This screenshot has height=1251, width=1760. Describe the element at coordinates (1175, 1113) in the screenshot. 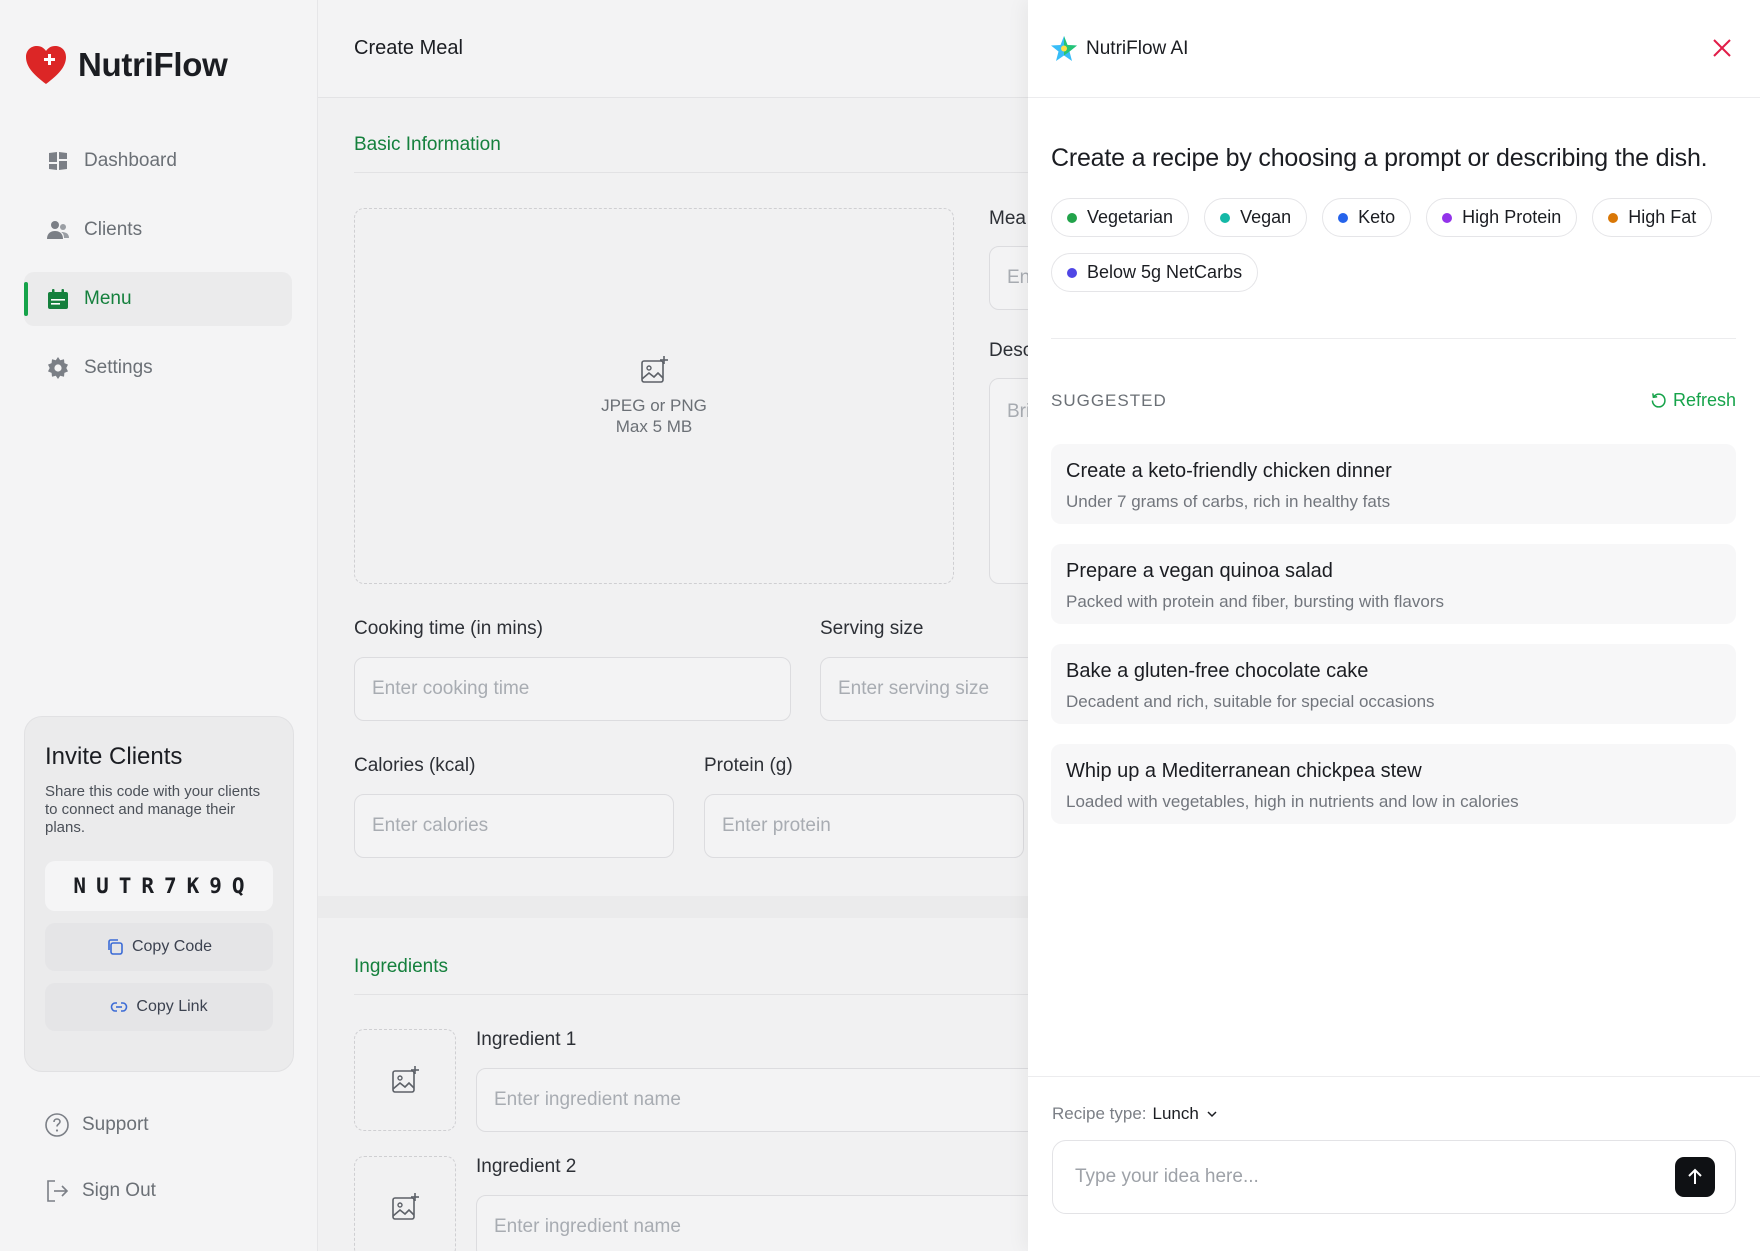

I see `recipe-type-value: Lunch` at that location.